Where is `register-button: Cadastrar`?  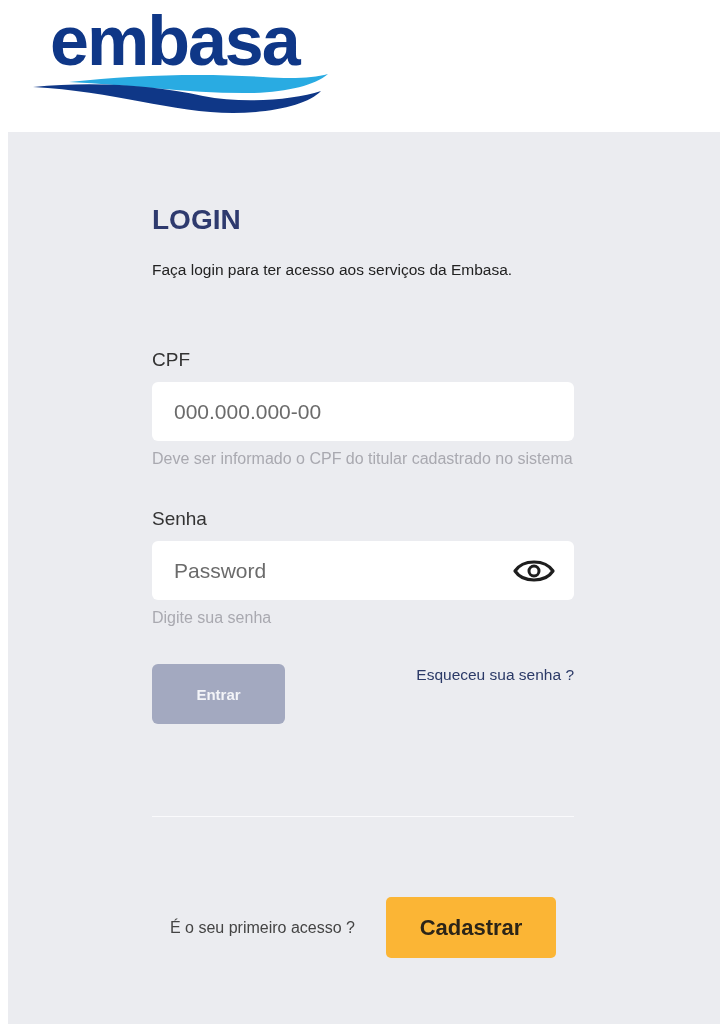
register-button: Cadastrar is located at coordinates (471, 927).